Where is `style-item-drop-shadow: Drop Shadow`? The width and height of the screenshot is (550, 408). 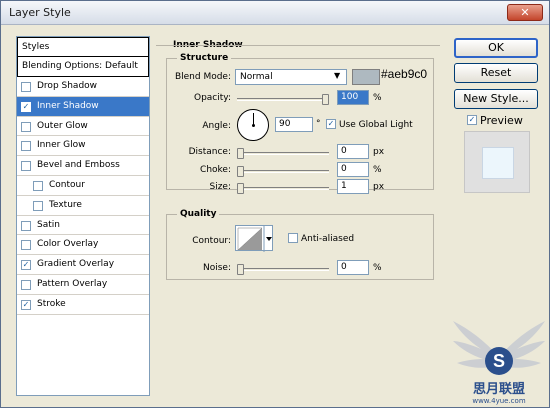
style-item-drop-shadow: Drop Shadow is located at coordinates (83, 87).